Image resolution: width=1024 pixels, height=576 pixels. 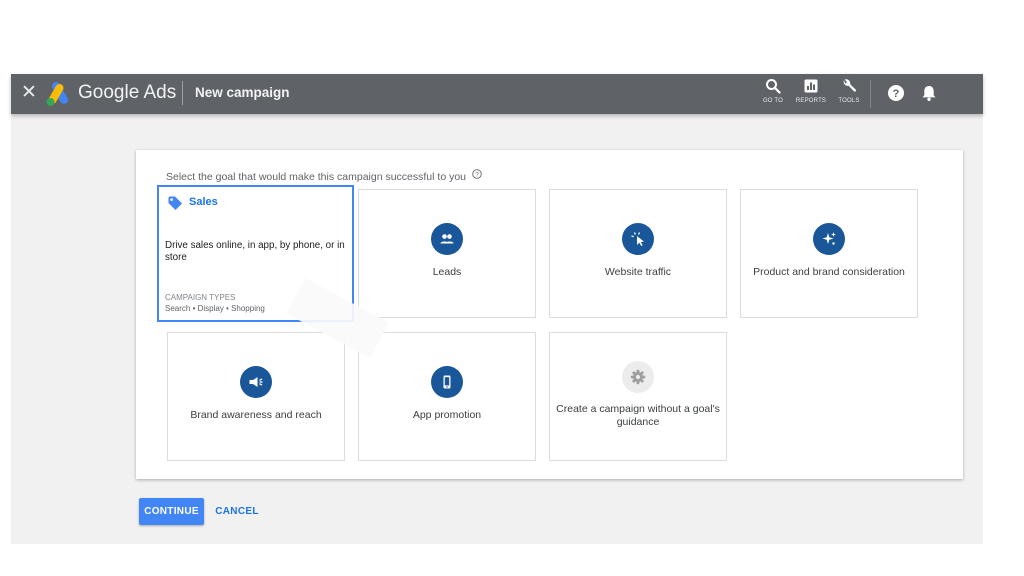 What do you see at coordinates (171, 511) in the screenshot?
I see `continue-button: CONTINUE` at bounding box center [171, 511].